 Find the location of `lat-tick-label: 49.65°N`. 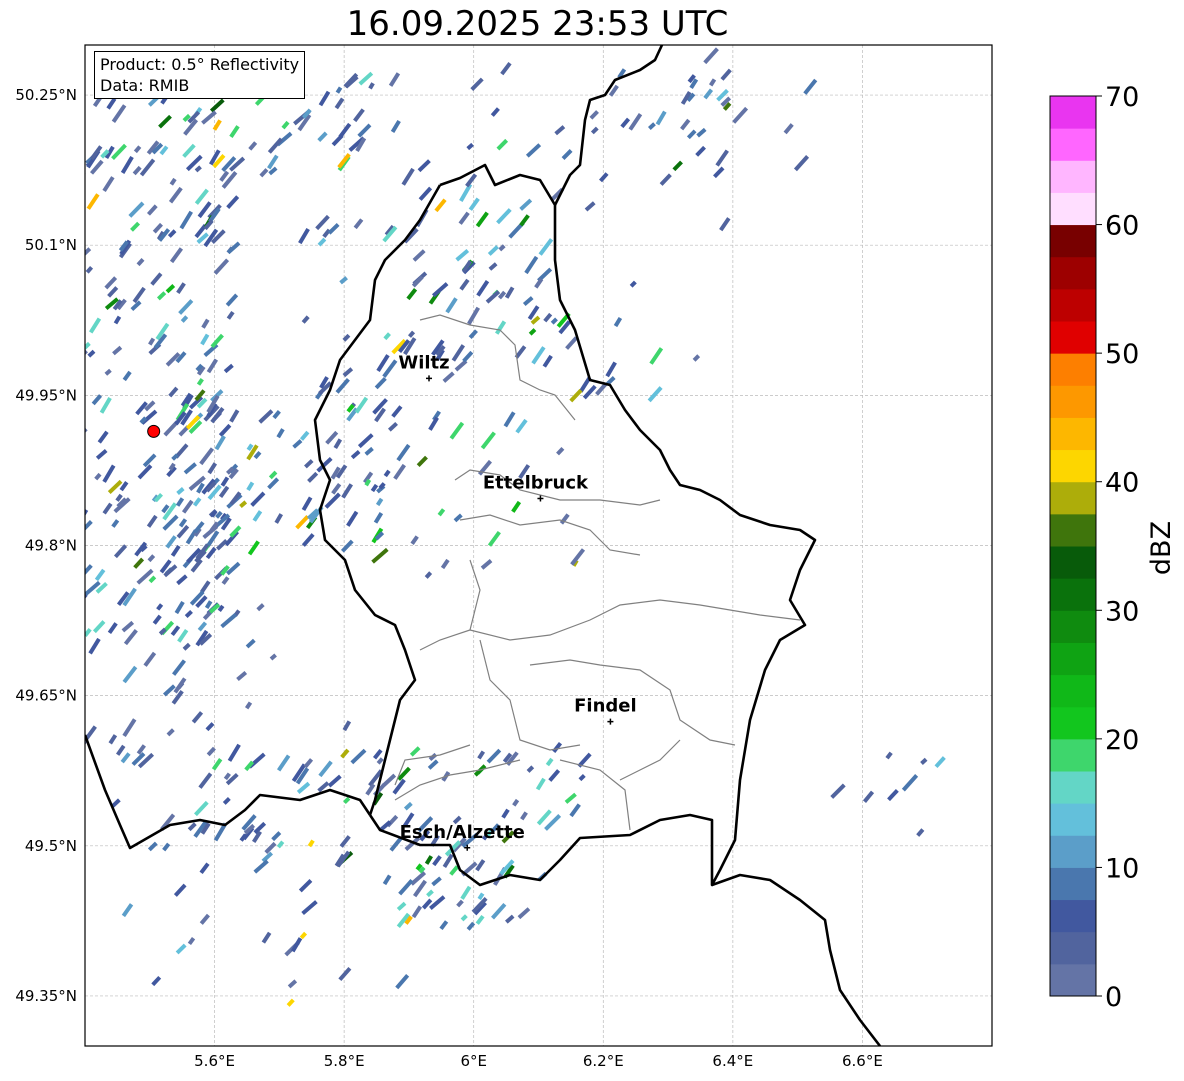

lat-tick-label: 49.65°N is located at coordinates (46, 696).